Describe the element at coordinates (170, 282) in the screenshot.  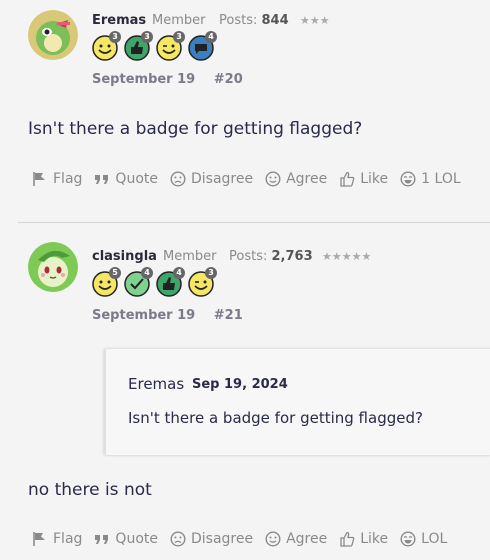
I see `thumbs-up-badge-icon: 4` at that location.